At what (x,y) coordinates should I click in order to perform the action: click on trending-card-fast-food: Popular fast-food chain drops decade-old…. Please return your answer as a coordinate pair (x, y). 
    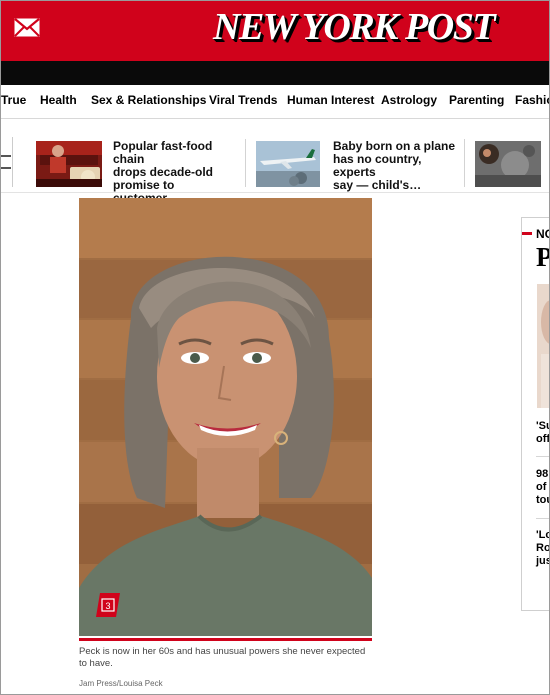
    Looking at the image, I should click on (138, 172).